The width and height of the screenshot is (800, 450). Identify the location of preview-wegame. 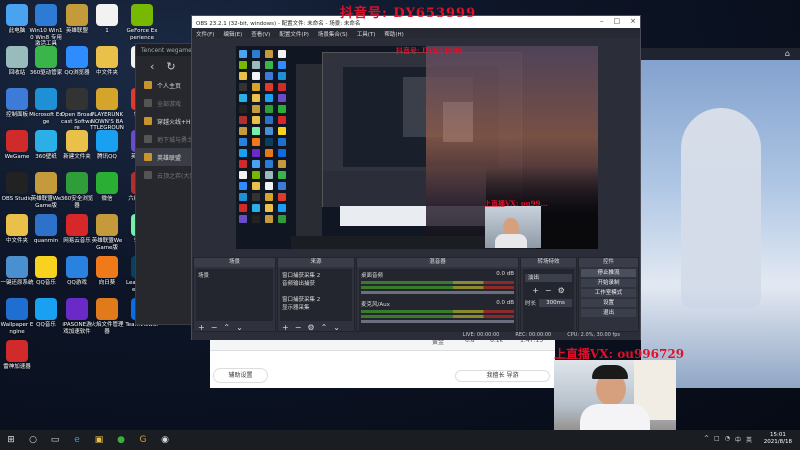
(309, 156).